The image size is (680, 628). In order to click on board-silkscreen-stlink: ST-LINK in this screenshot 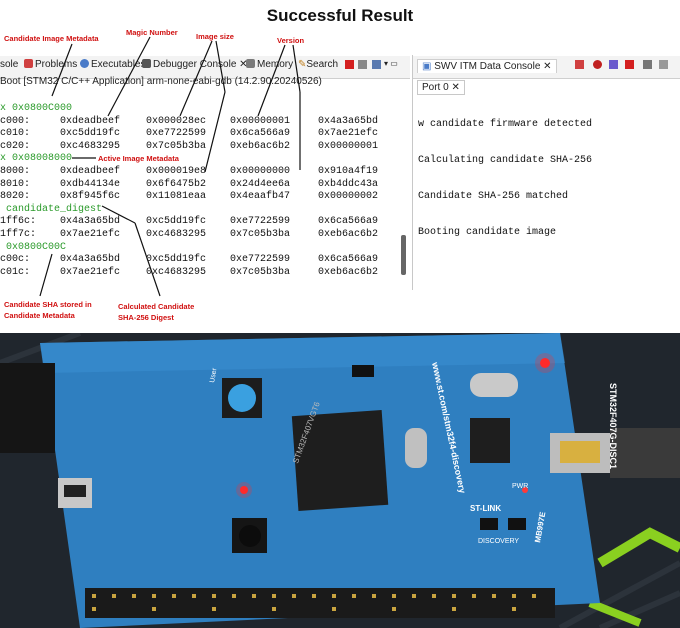, I will do `click(485, 508)`.